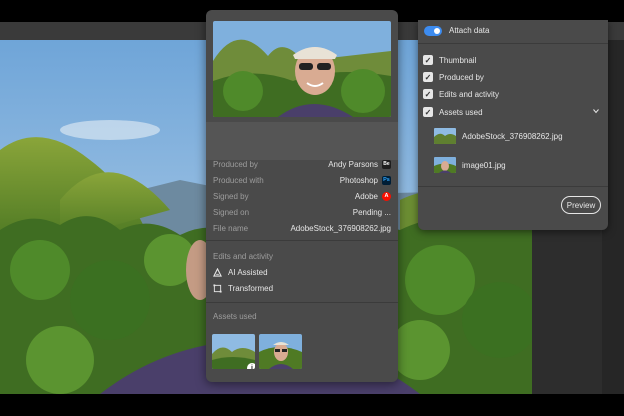 This screenshot has height=416, width=624. What do you see at coordinates (386, 164) in the screenshot?
I see `behance-icon: Be` at bounding box center [386, 164].